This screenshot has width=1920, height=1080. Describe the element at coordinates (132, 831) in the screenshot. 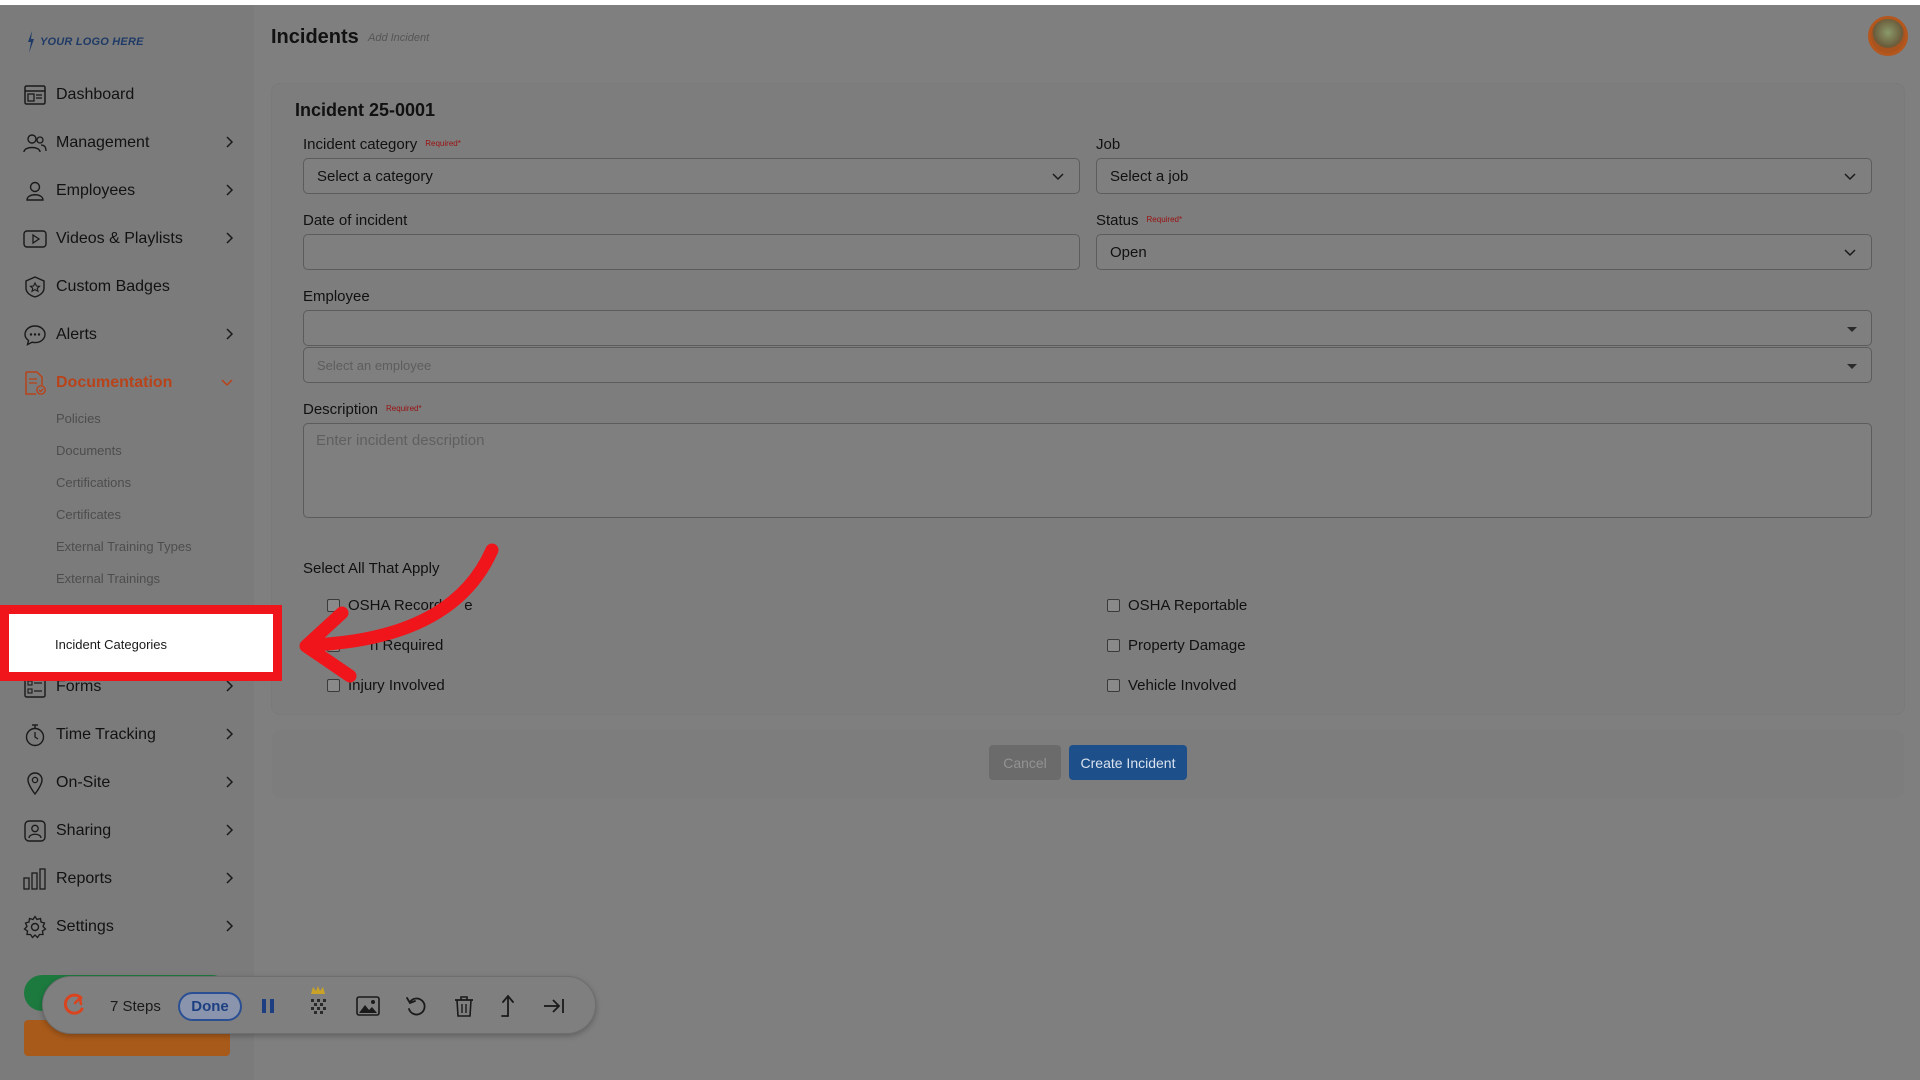

I see `sidebar-item-sharing: Sharing` at that location.